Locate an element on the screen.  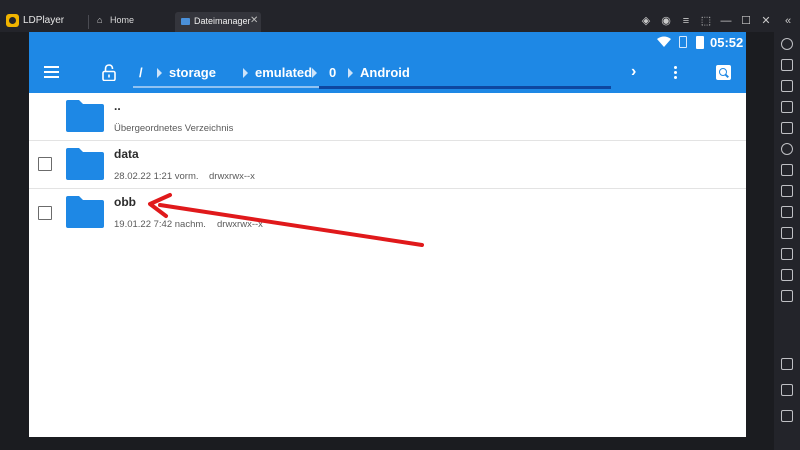
emulator-bottom-border is located at coordinates (387, 443).